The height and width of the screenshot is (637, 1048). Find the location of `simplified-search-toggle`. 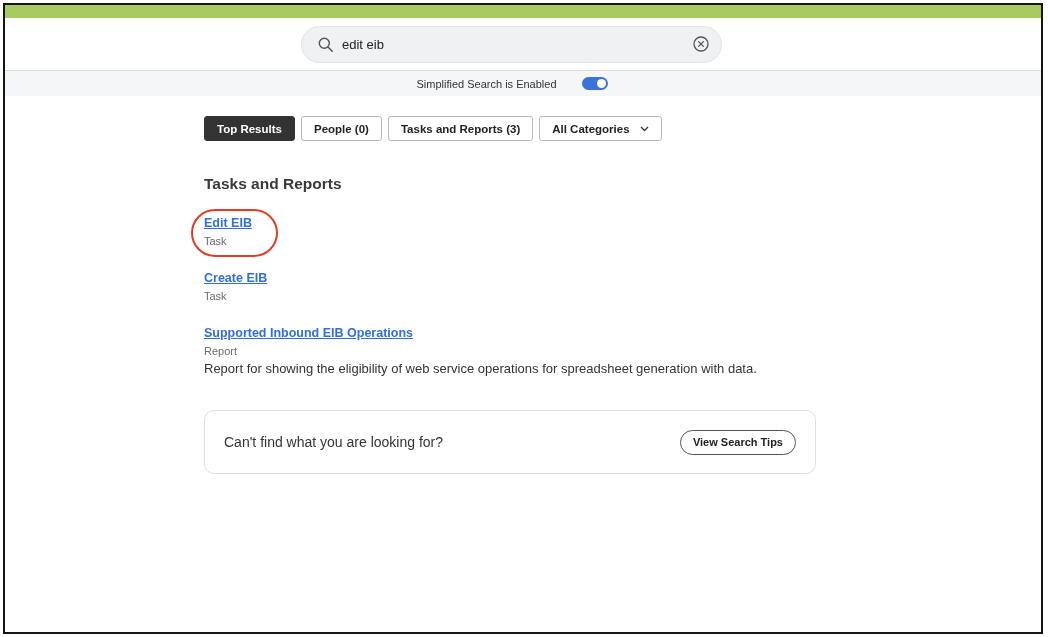

simplified-search-toggle is located at coordinates (594, 83).